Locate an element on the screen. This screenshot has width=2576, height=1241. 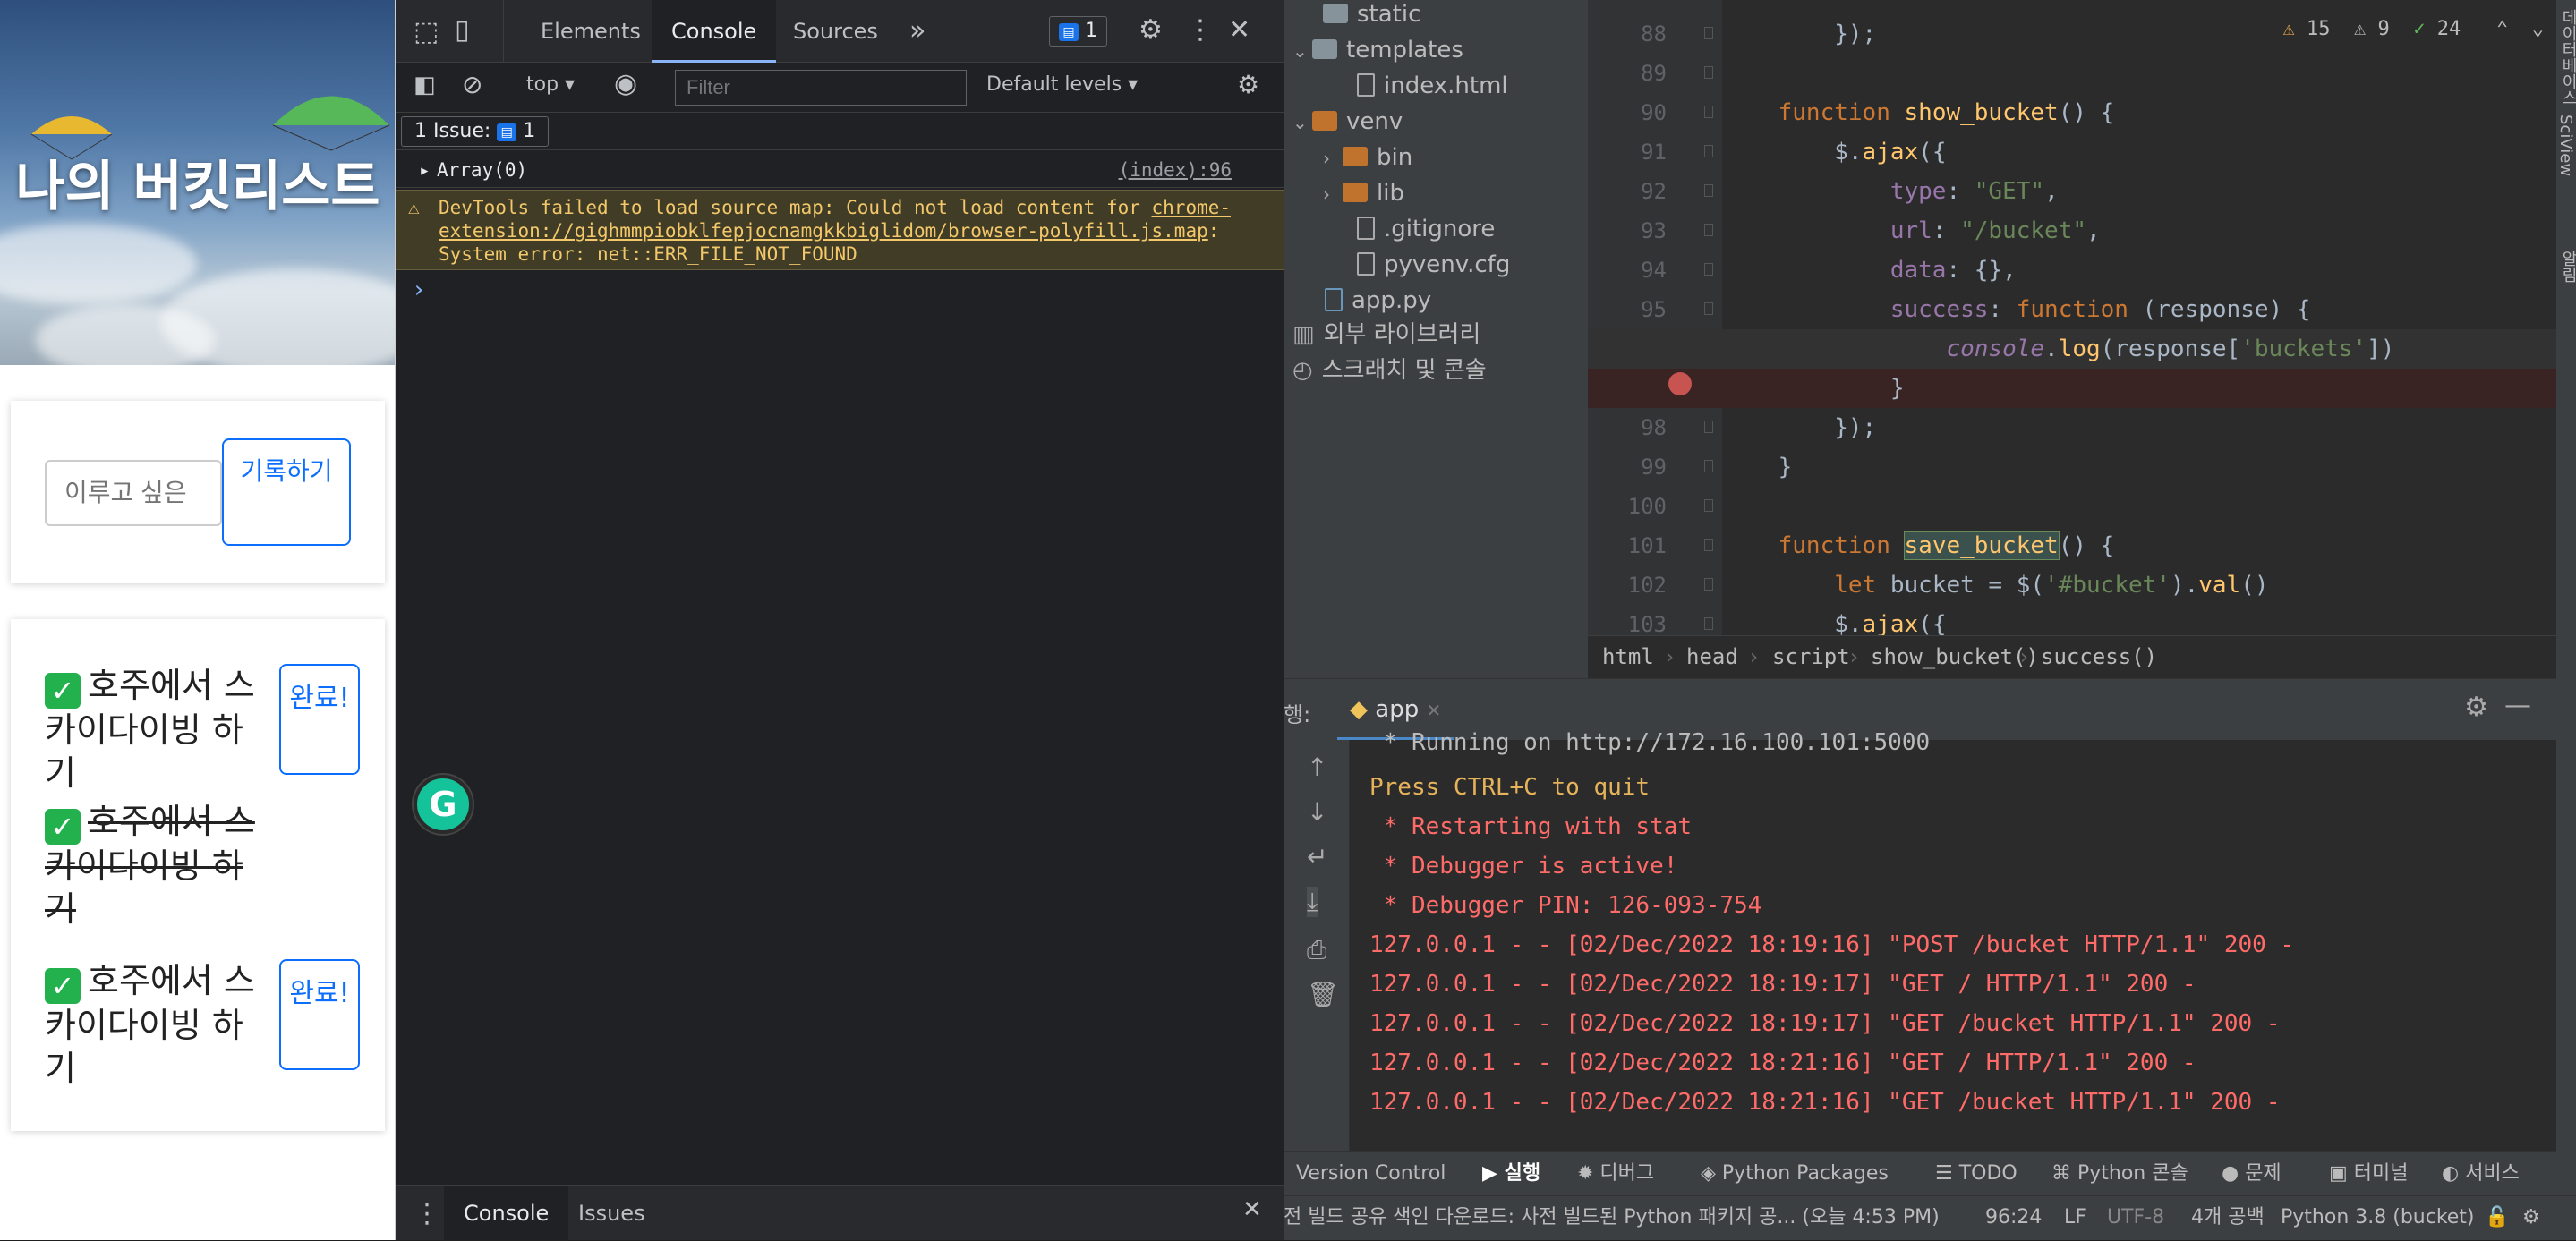
console-filter-input is located at coordinates (821, 88).